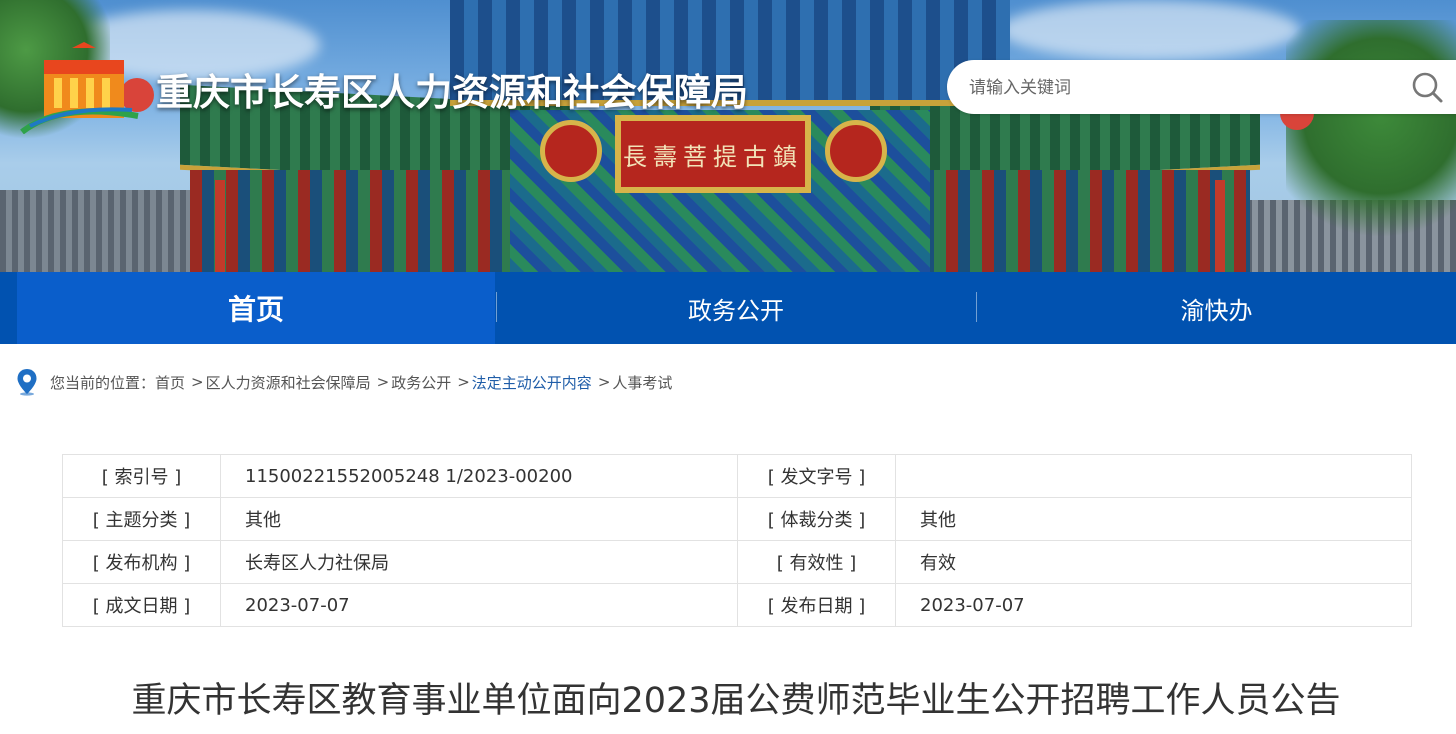 This screenshot has height=734, width=1456. What do you see at coordinates (532, 382) in the screenshot?
I see `breadcrumb-statutory-disclosure: 法定主动公开内容` at bounding box center [532, 382].